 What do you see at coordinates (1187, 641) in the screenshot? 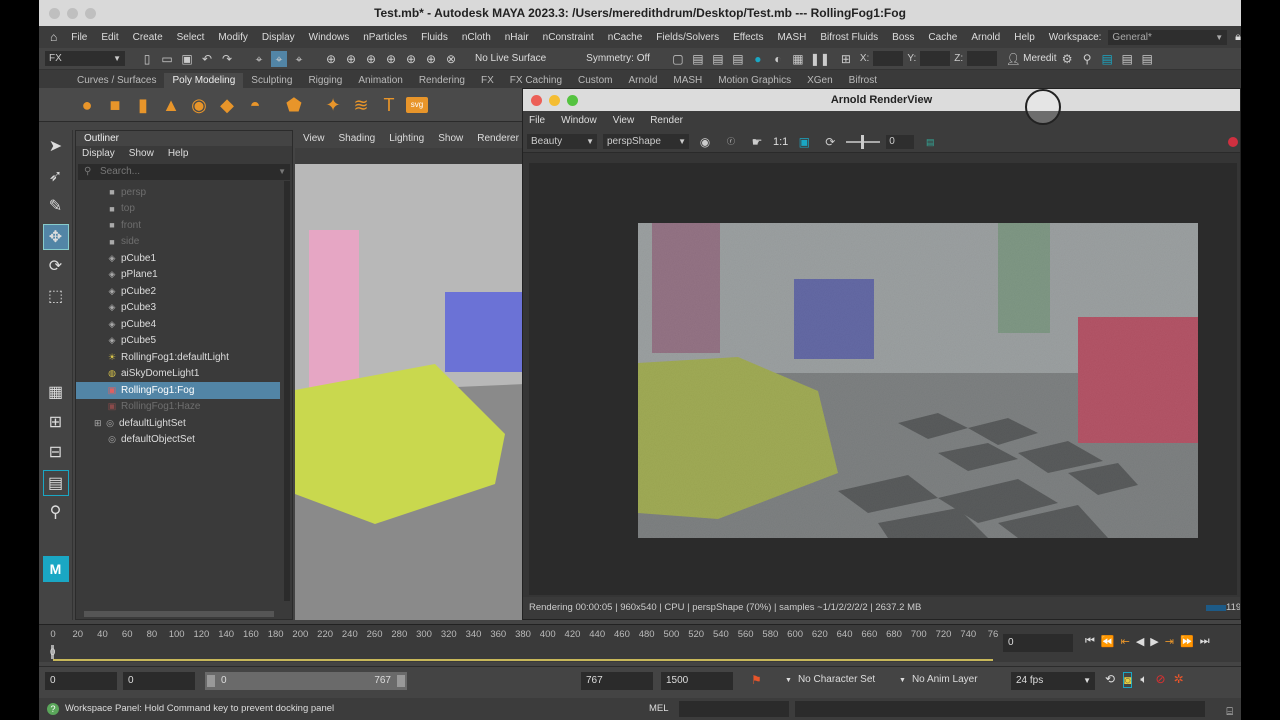
I see `step-forward-key-icon: ⏩` at bounding box center [1187, 641].